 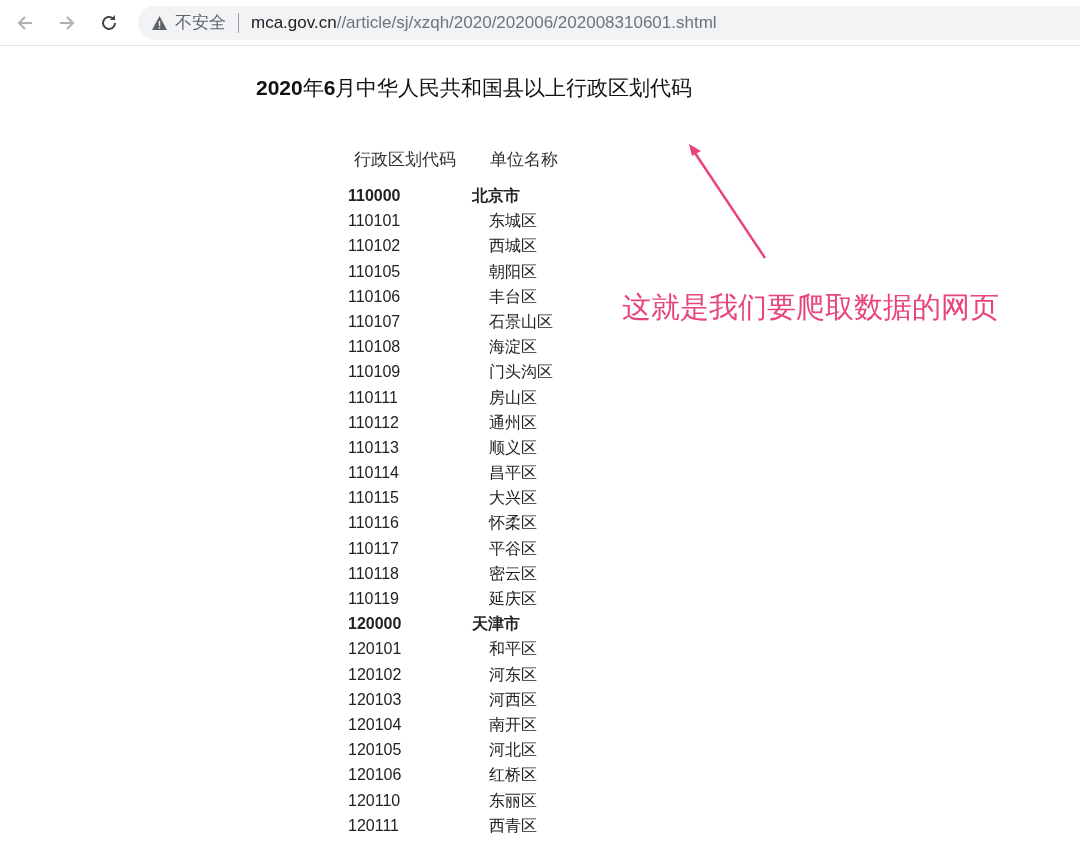 I want to click on name-cell-text: 怀柔区, so click(x=512, y=523).